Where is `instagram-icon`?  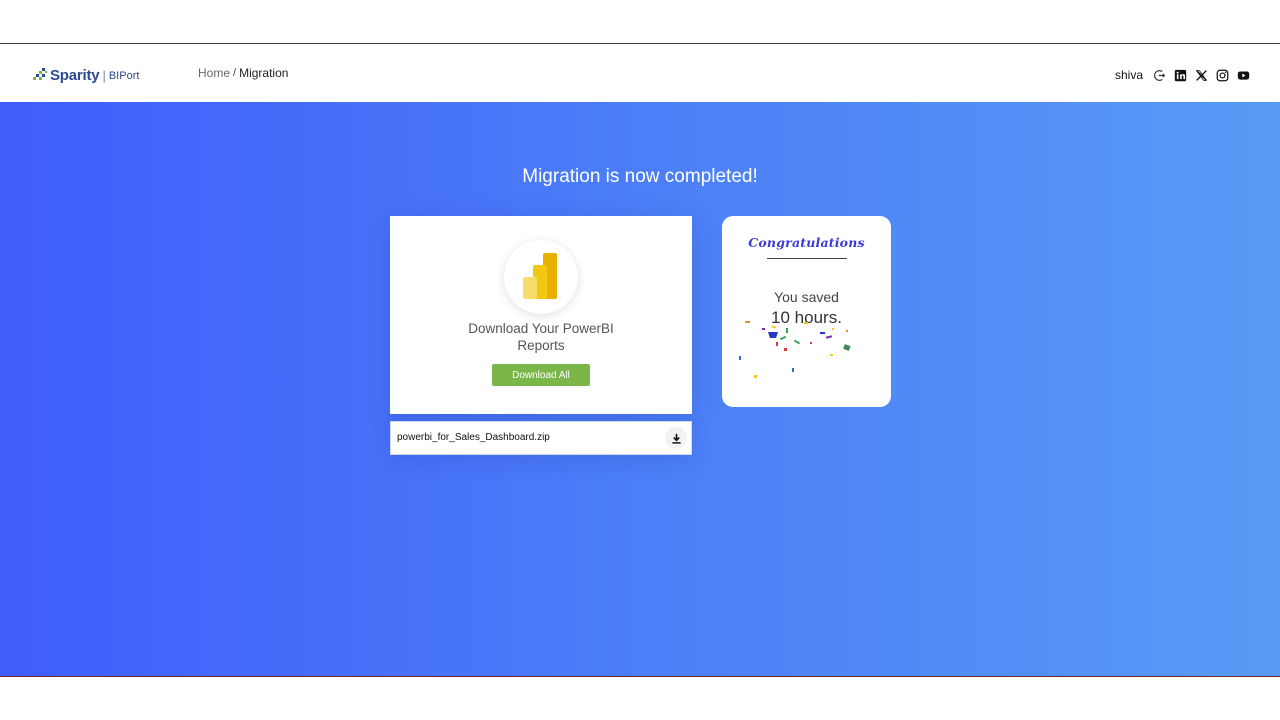 instagram-icon is located at coordinates (1222, 75).